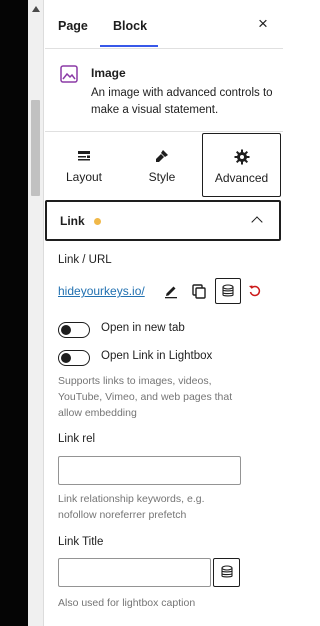 The width and height of the screenshot is (320, 626). Describe the element at coordinates (163, 220) in the screenshot. I see `link-panel-toggle: Link` at that location.